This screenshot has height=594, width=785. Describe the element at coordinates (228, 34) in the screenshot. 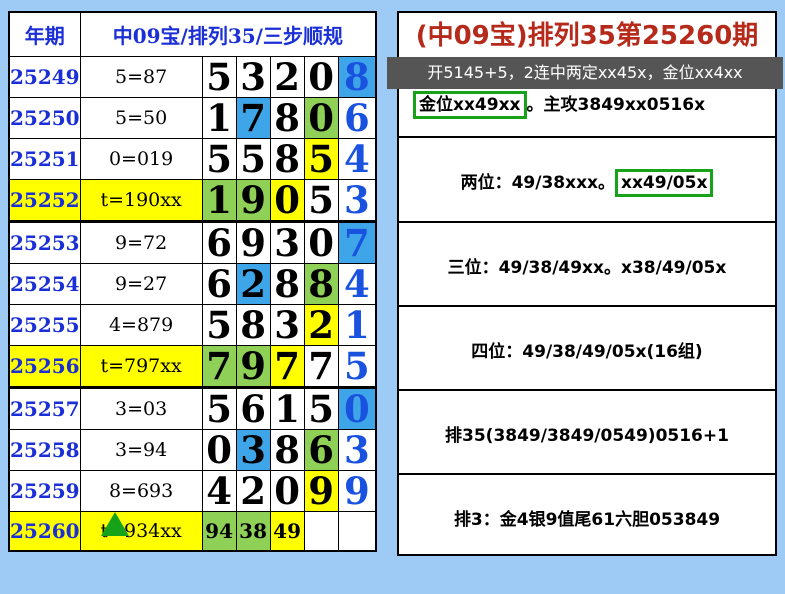

I see `title-column-header: 中09宝/排列35/三步顺规` at that location.